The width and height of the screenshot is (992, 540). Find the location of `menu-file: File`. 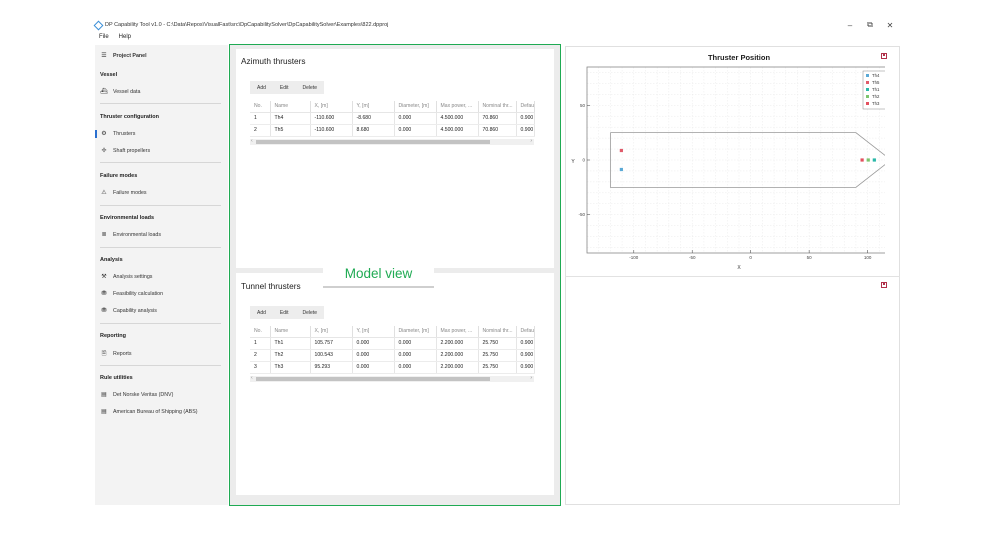

menu-file: File is located at coordinates (104, 39).